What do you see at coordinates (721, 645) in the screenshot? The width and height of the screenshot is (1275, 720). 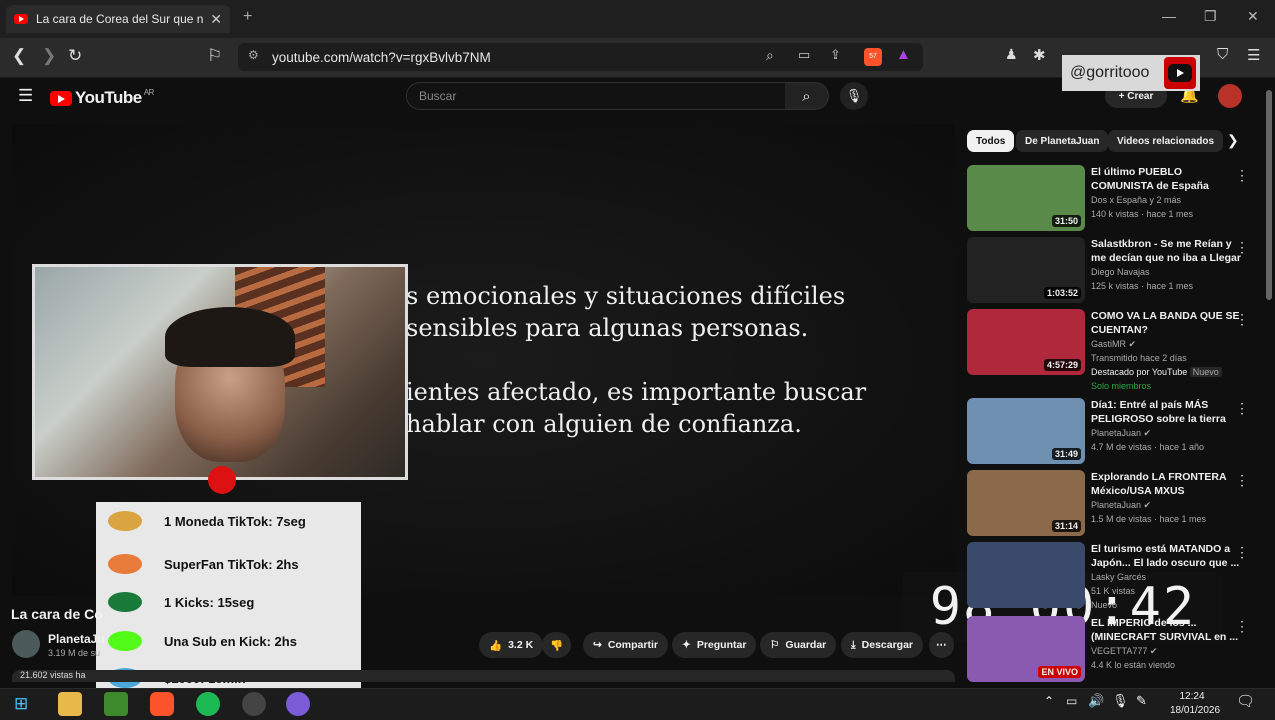 I see `ask-label: Preguntar` at bounding box center [721, 645].